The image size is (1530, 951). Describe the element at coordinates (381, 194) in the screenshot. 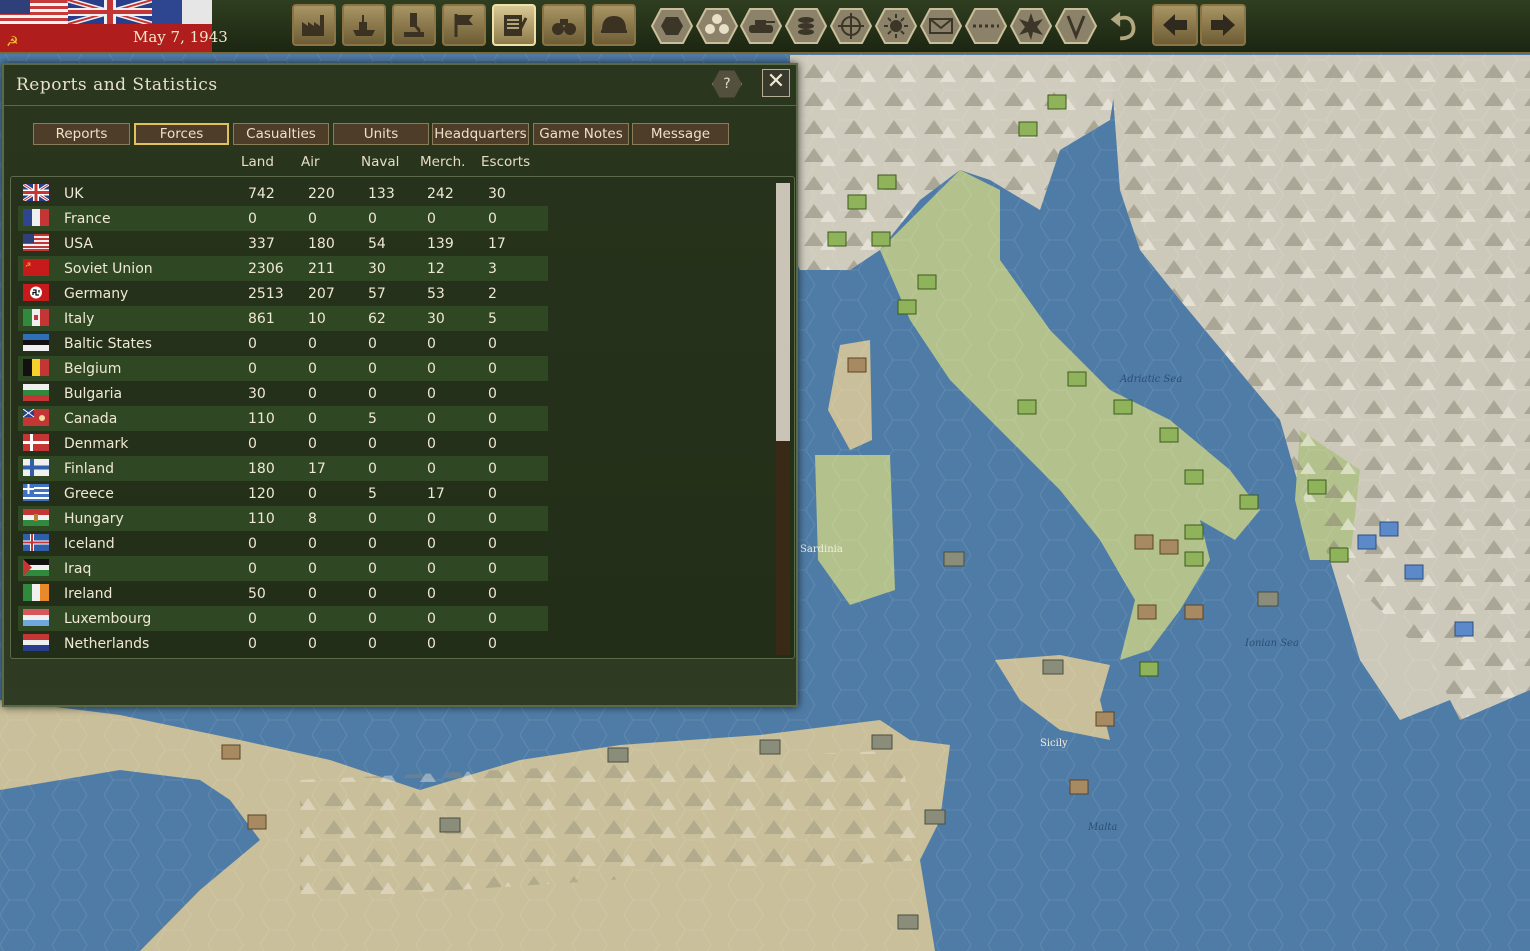

I see `cell-naval: 133` at that location.